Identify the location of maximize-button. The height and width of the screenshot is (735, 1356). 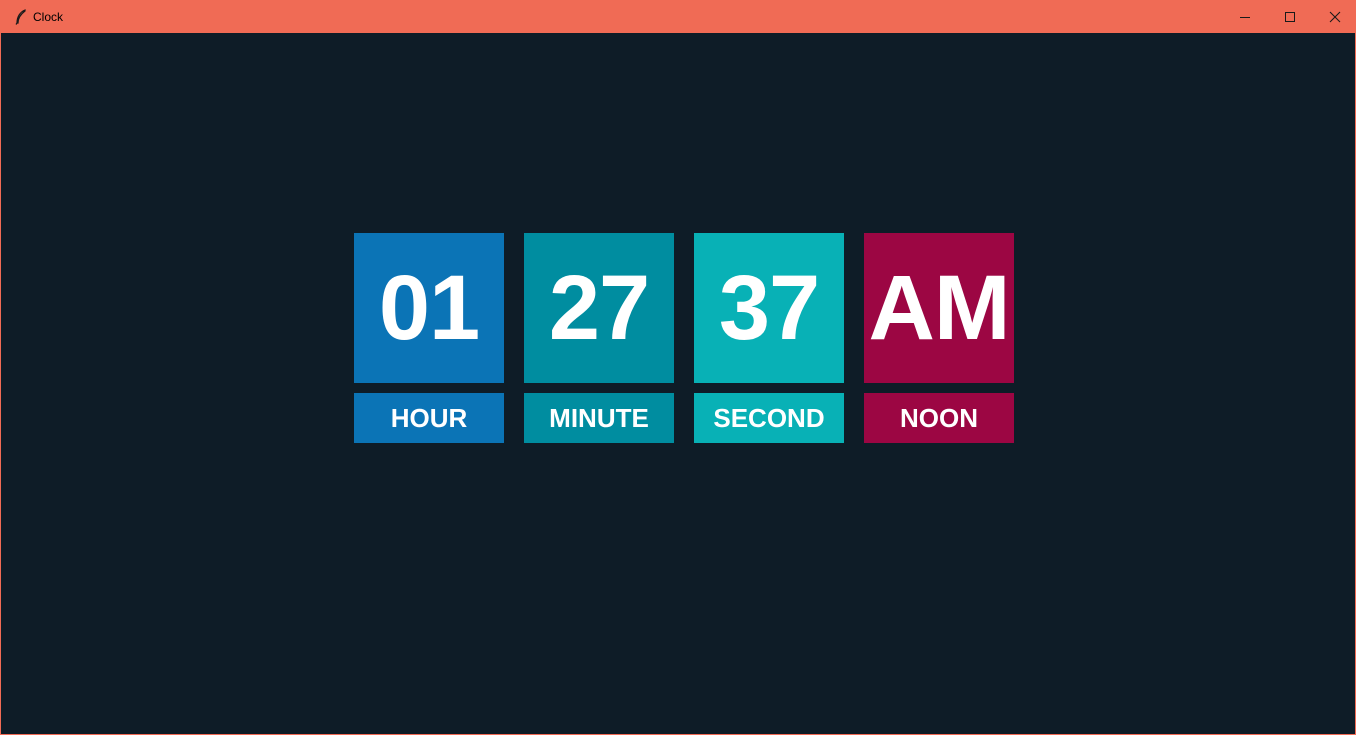
(1289, 16).